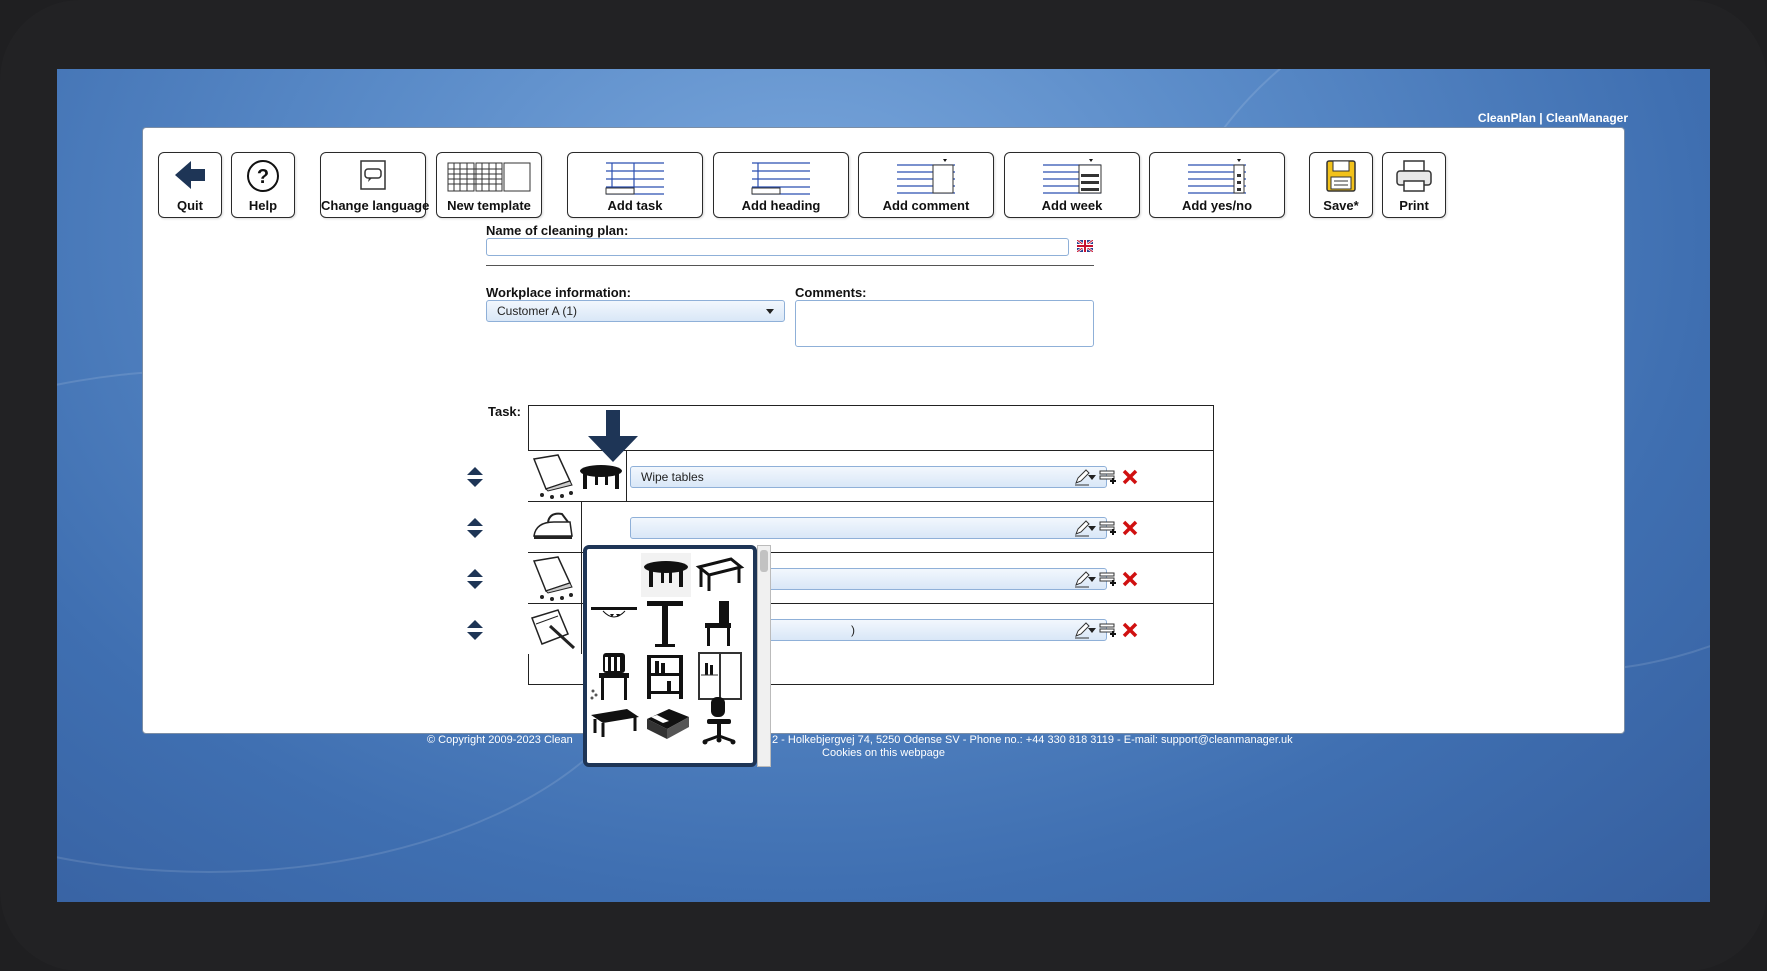 Image resolution: width=1767 pixels, height=971 pixels. Describe the element at coordinates (764, 656) in the screenshot. I see `icon-picker-scrollbar` at that location.